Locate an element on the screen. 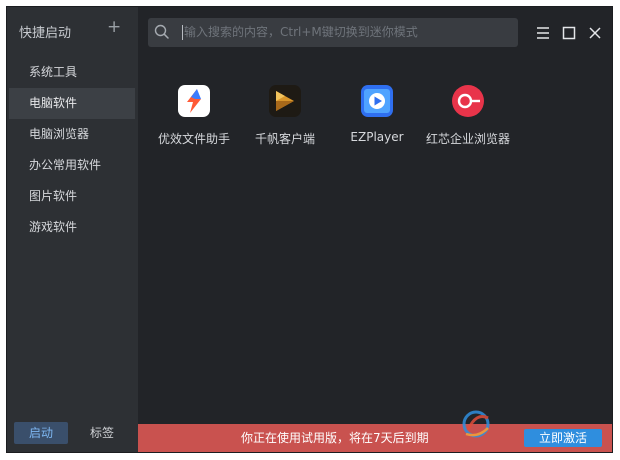 The width and height of the screenshot is (620, 460). activate-button: 立即激活 is located at coordinates (563, 438).